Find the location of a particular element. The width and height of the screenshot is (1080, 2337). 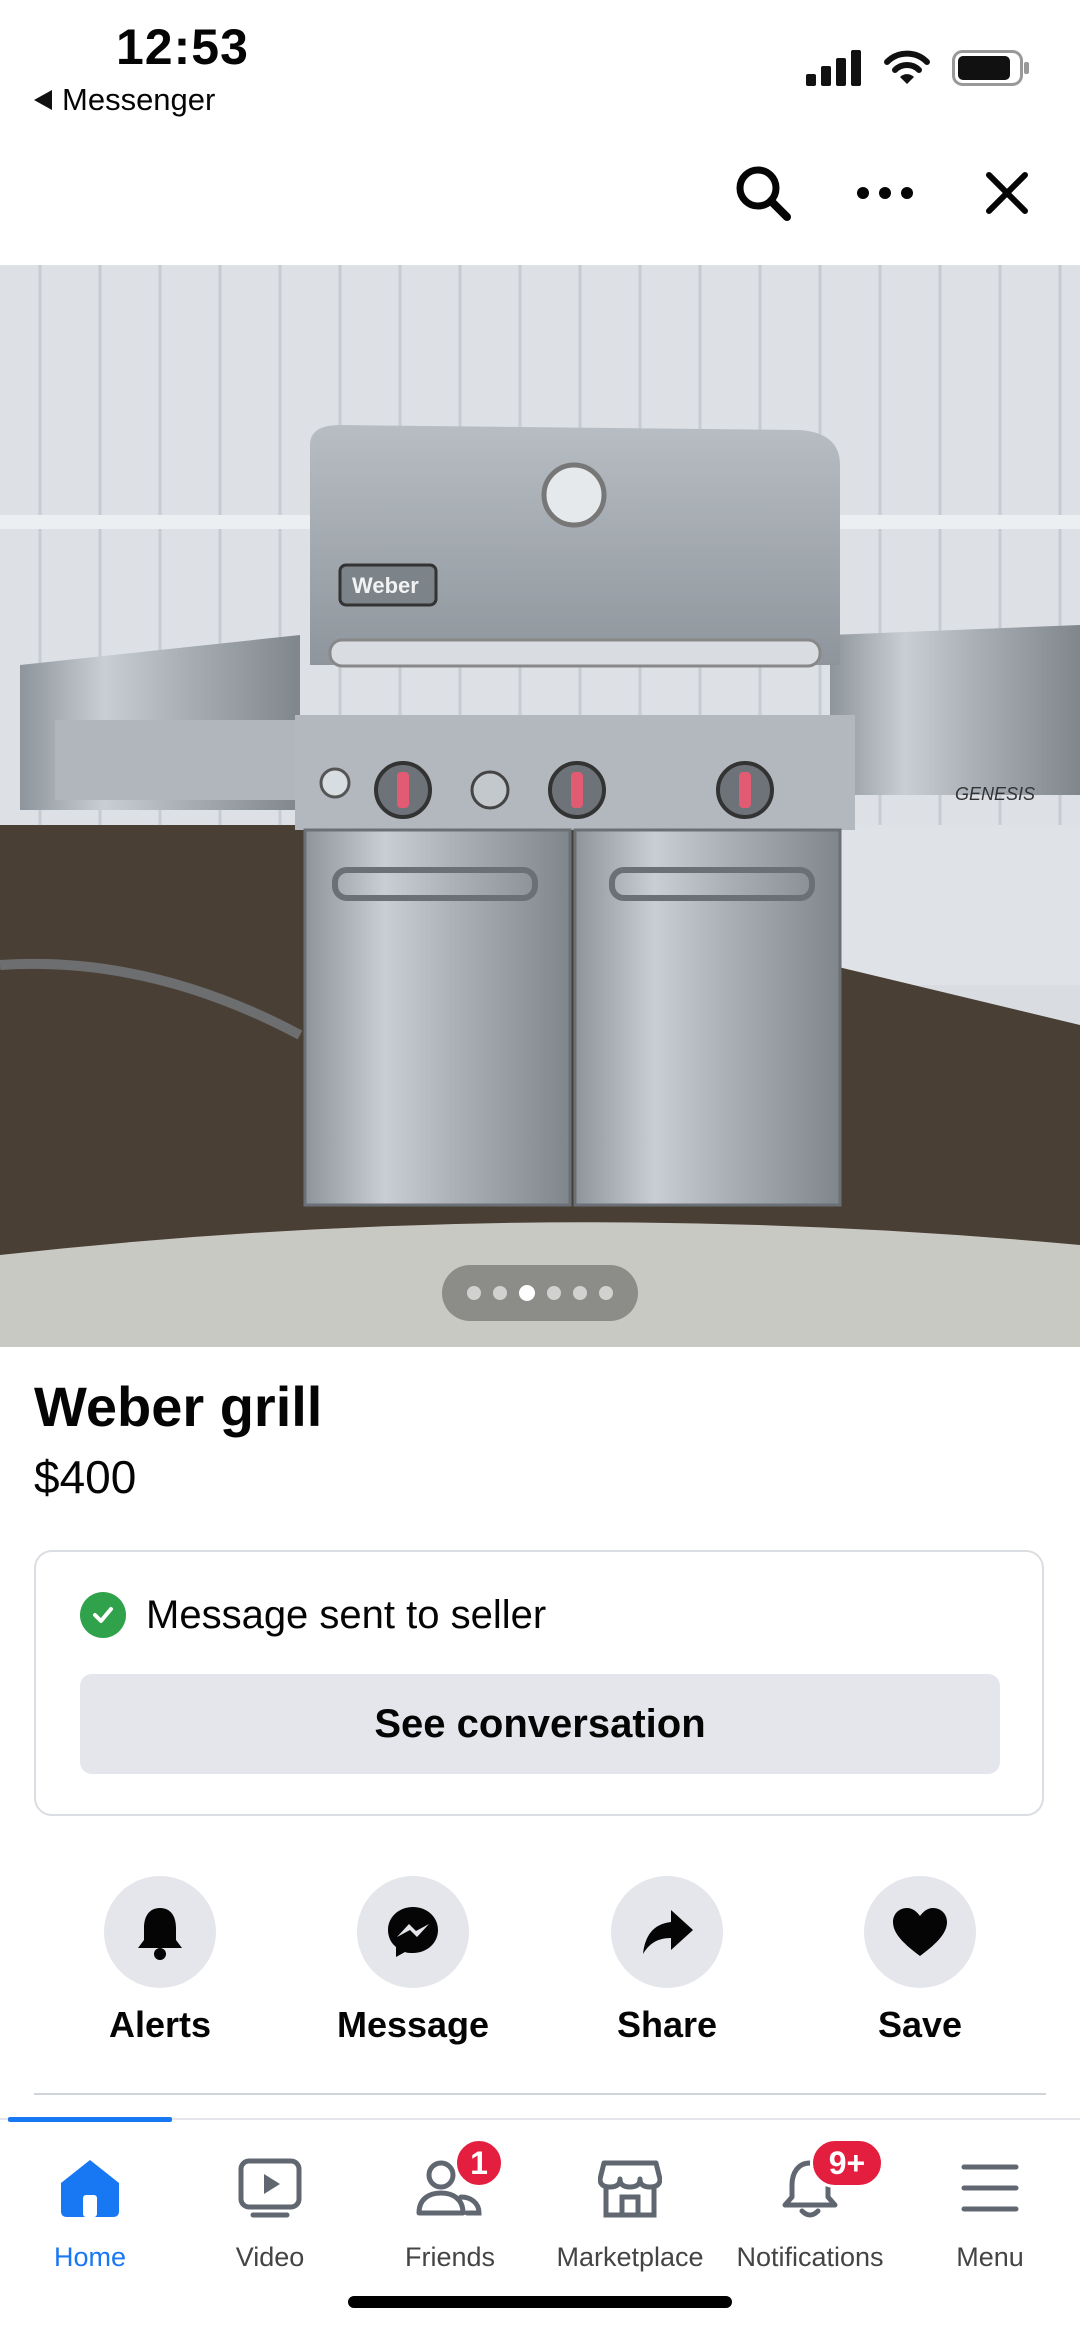

nav-marketplace: Marketplace is located at coordinates (630, 2201).